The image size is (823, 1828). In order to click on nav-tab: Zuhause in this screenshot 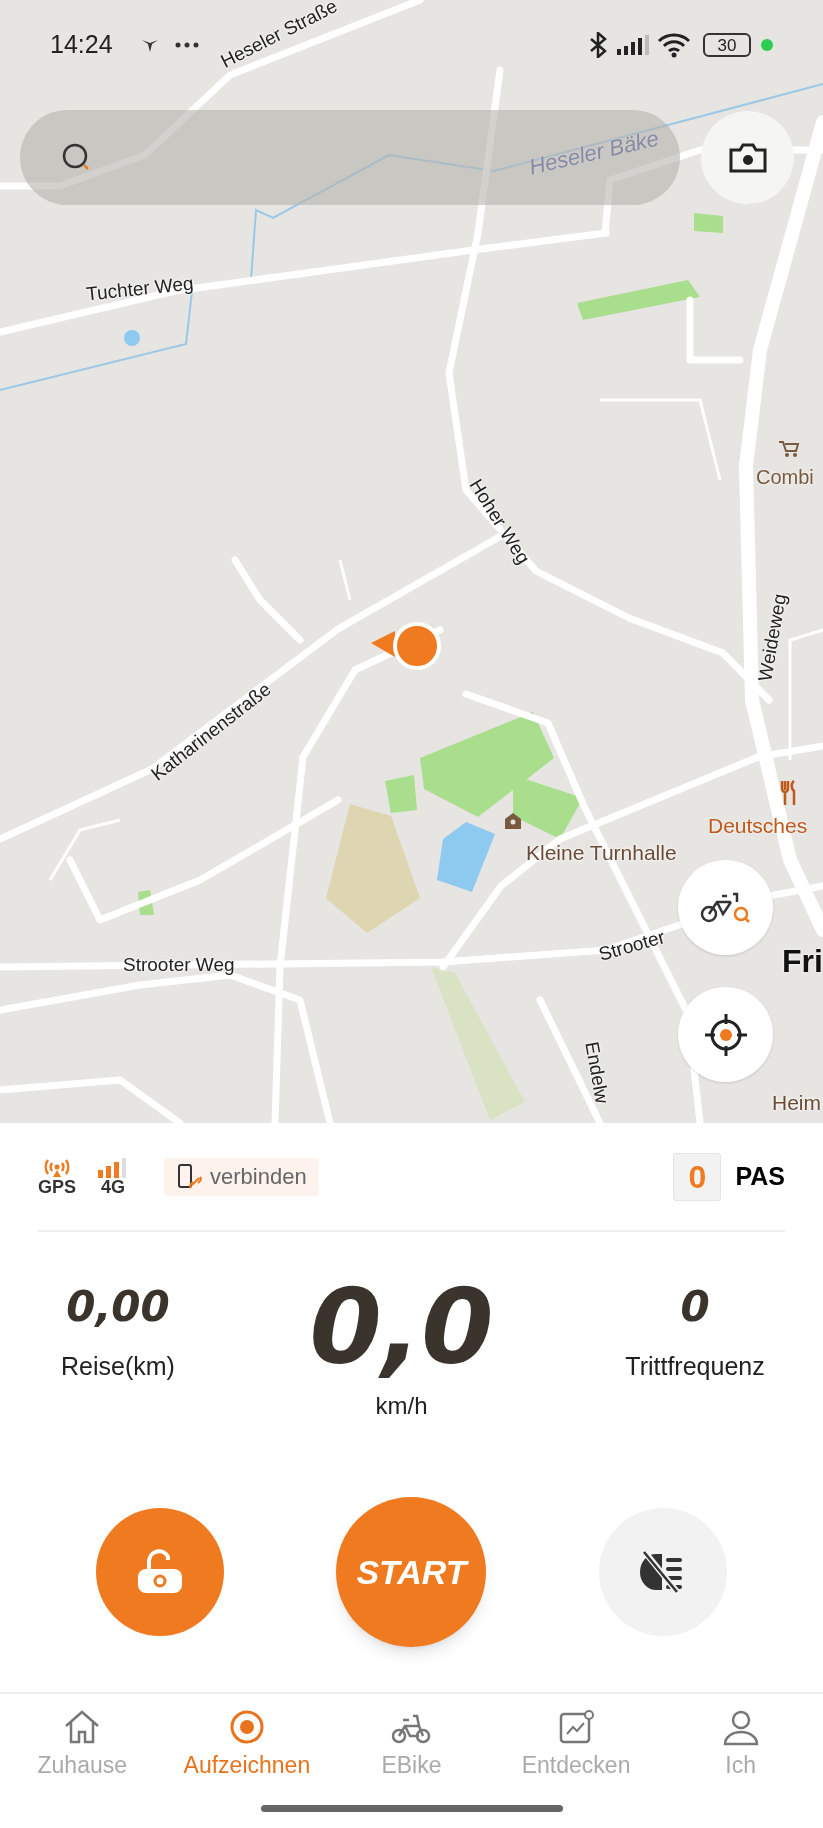, I will do `click(82, 1749)`.